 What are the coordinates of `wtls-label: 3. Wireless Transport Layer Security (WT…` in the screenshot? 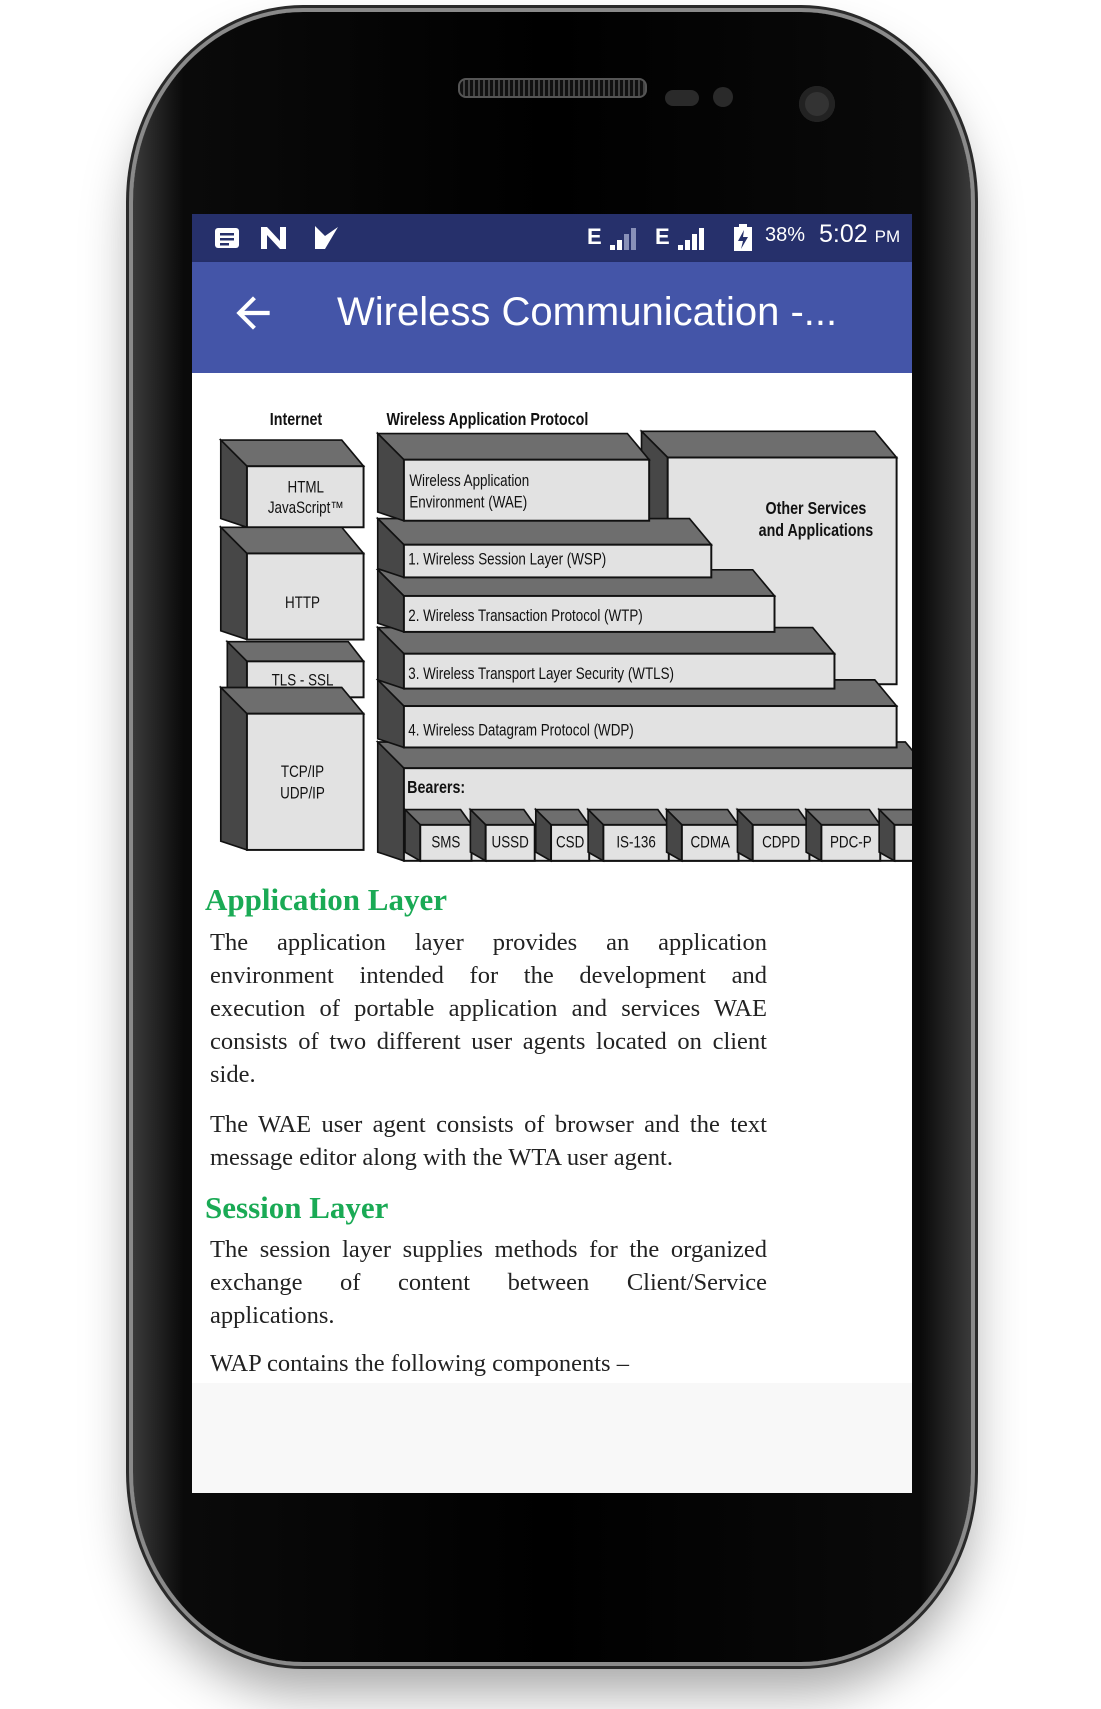 It's located at (541, 674).